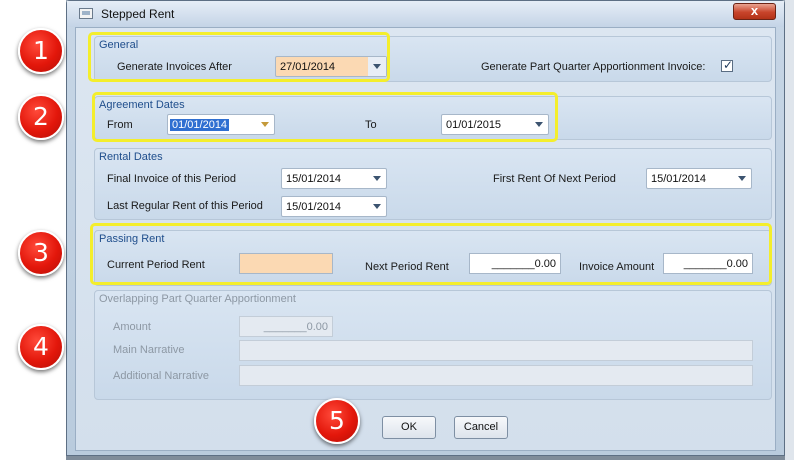 Image resolution: width=794 pixels, height=460 pixels. Describe the element at coordinates (496, 350) in the screenshot. I see `main-narrative-input` at that location.